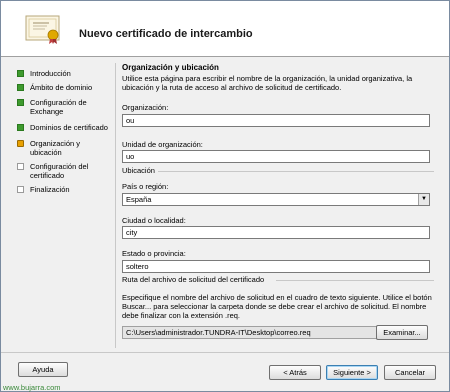 This screenshot has height=392, width=450. I want to click on country-selected-value: España, so click(139, 199).